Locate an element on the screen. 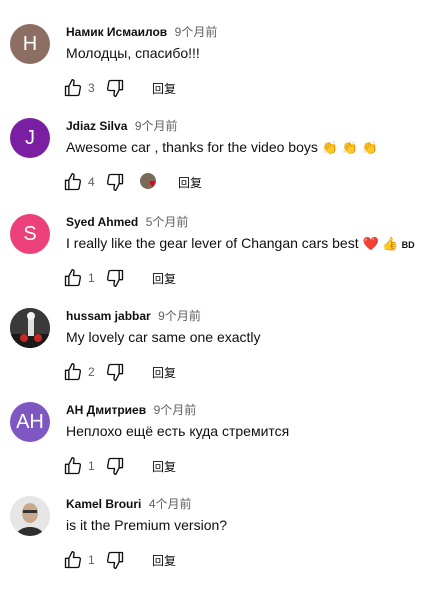 This screenshot has width=445, height=590. comment-header: Jdiaz Silva 9个月前 is located at coordinates (122, 126).